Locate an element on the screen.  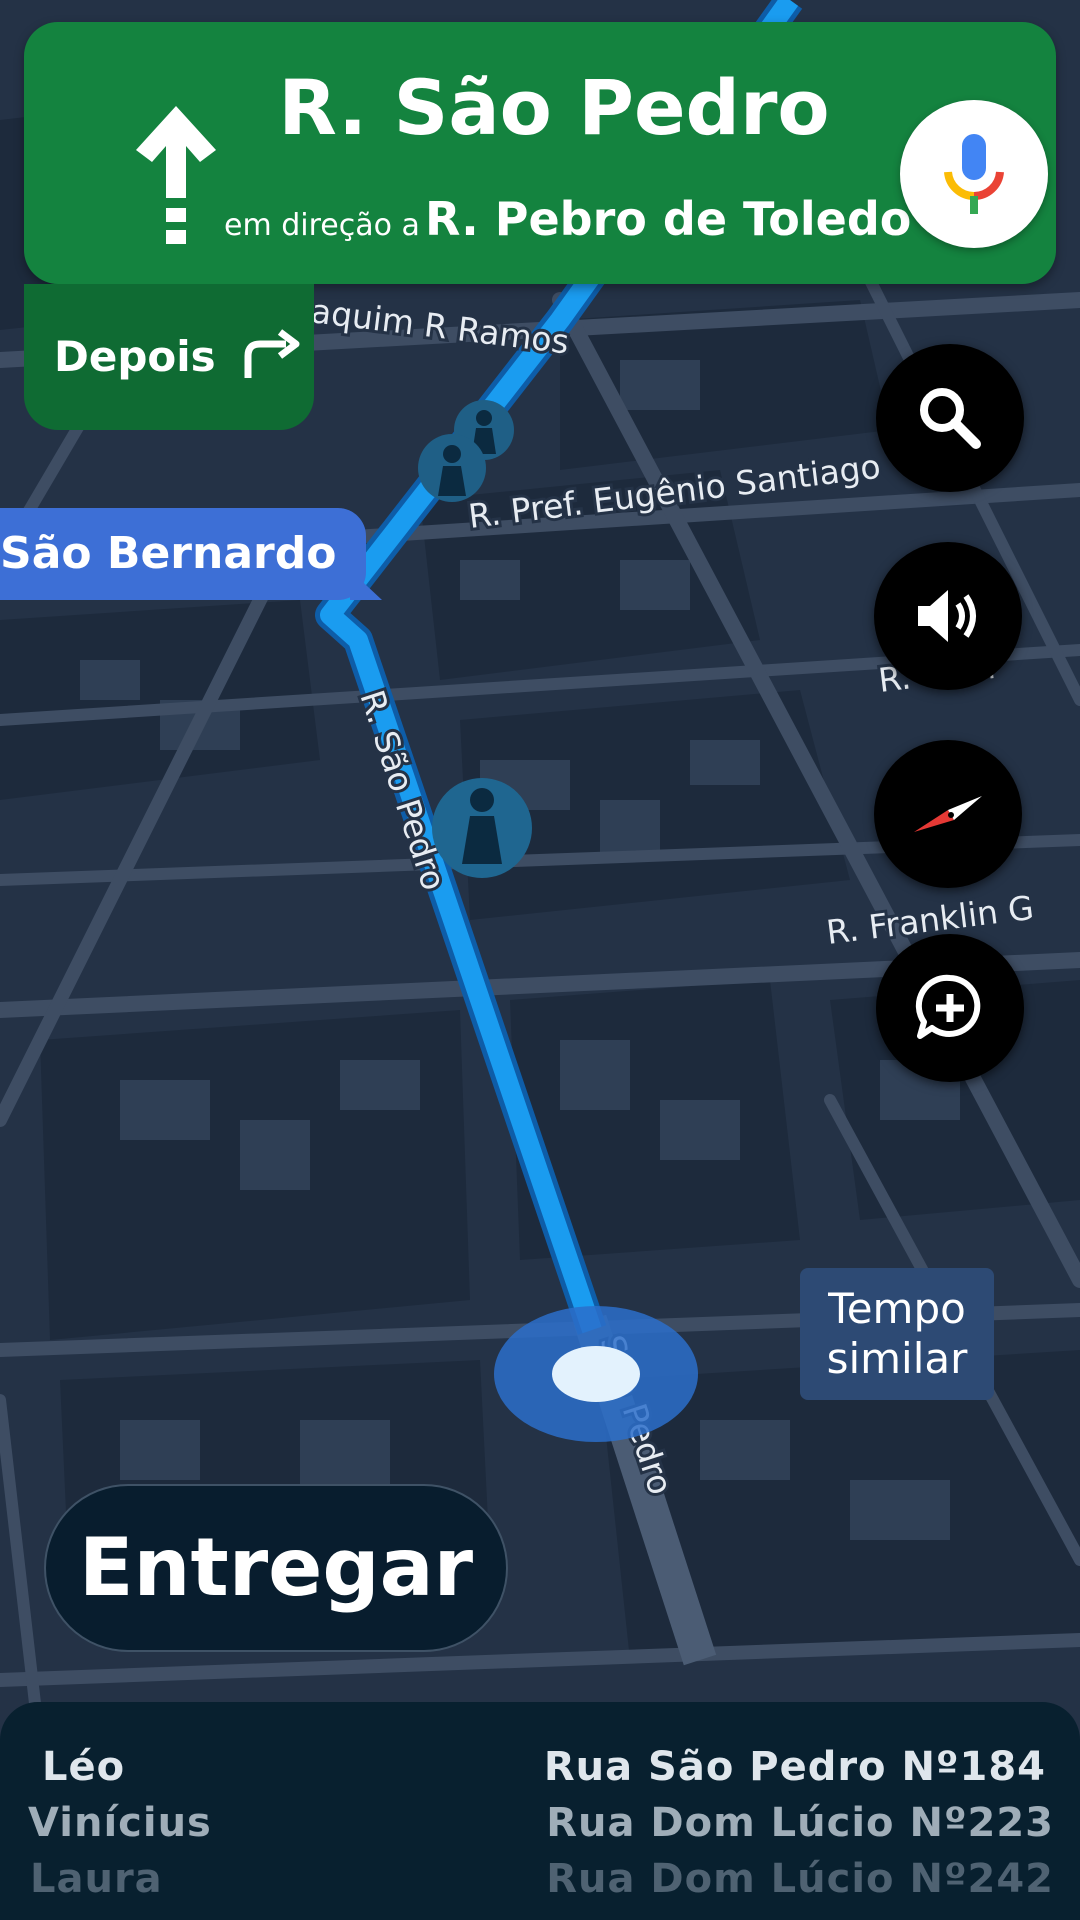
mic-icon is located at coordinates (974, 174).